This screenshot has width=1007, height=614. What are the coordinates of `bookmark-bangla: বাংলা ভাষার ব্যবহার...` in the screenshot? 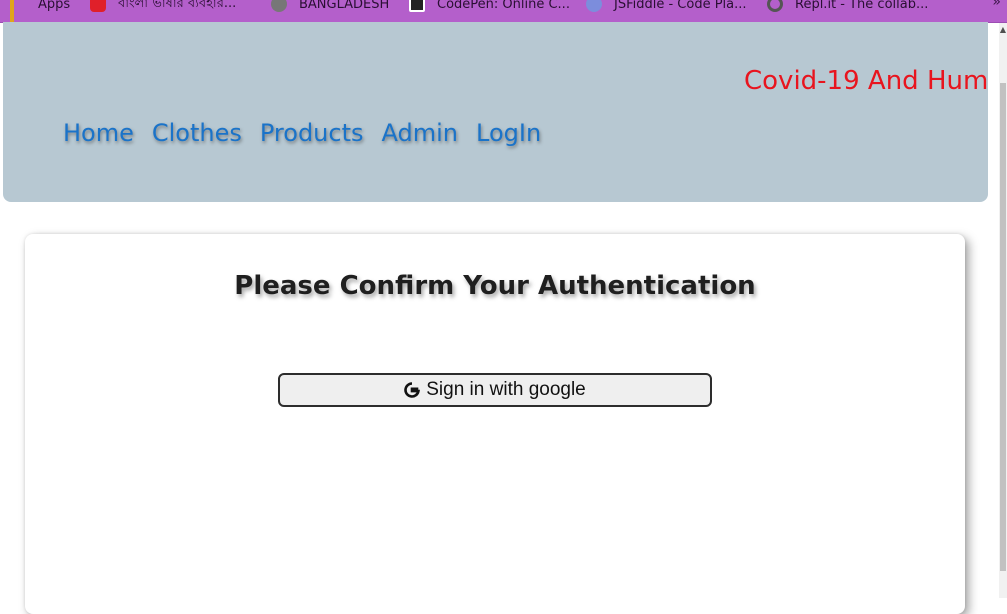 It's located at (163, 7).